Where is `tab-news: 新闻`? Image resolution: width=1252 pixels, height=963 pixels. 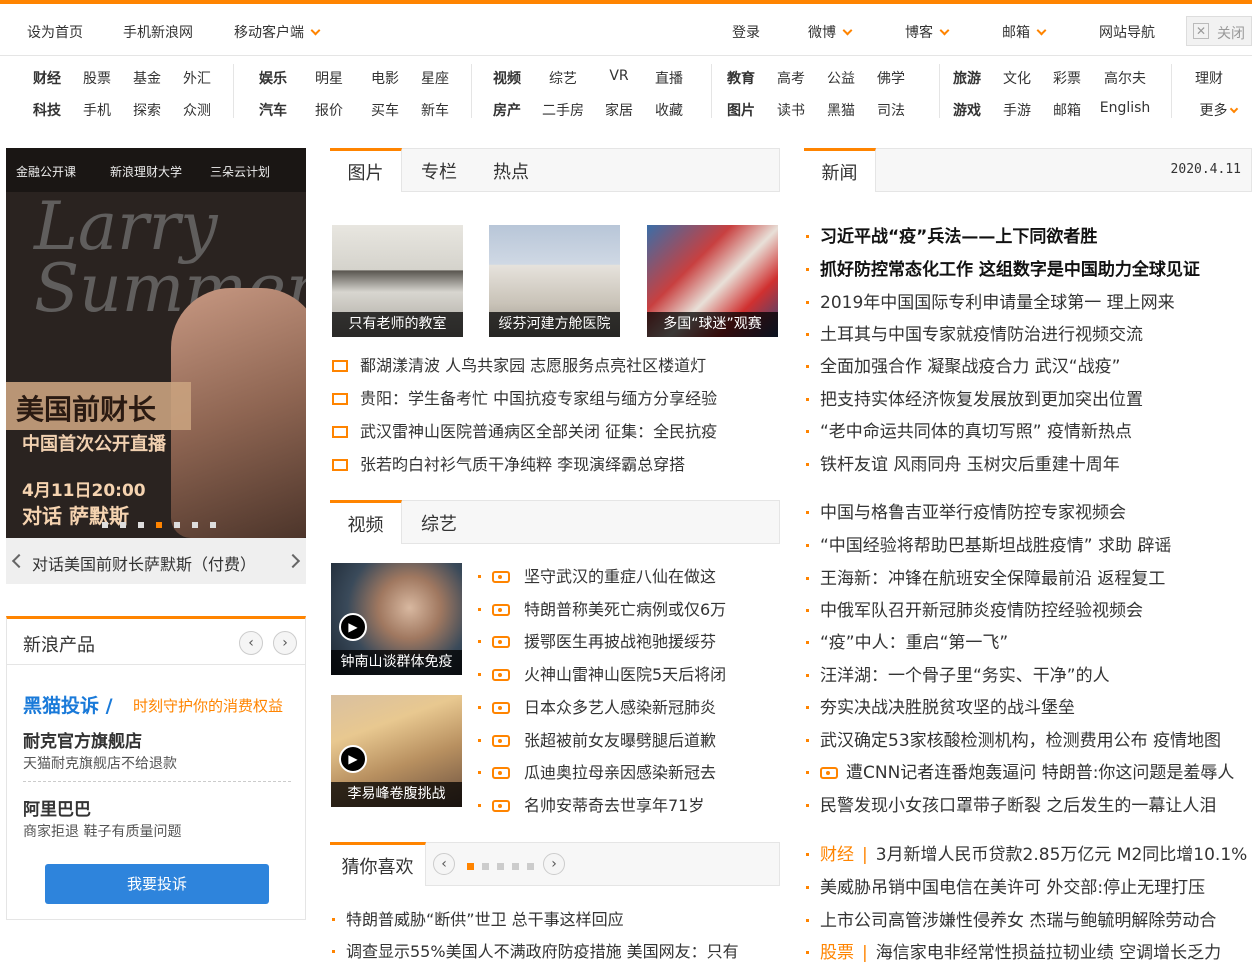 tab-news: 新闻 is located at coordinates (840, 170).